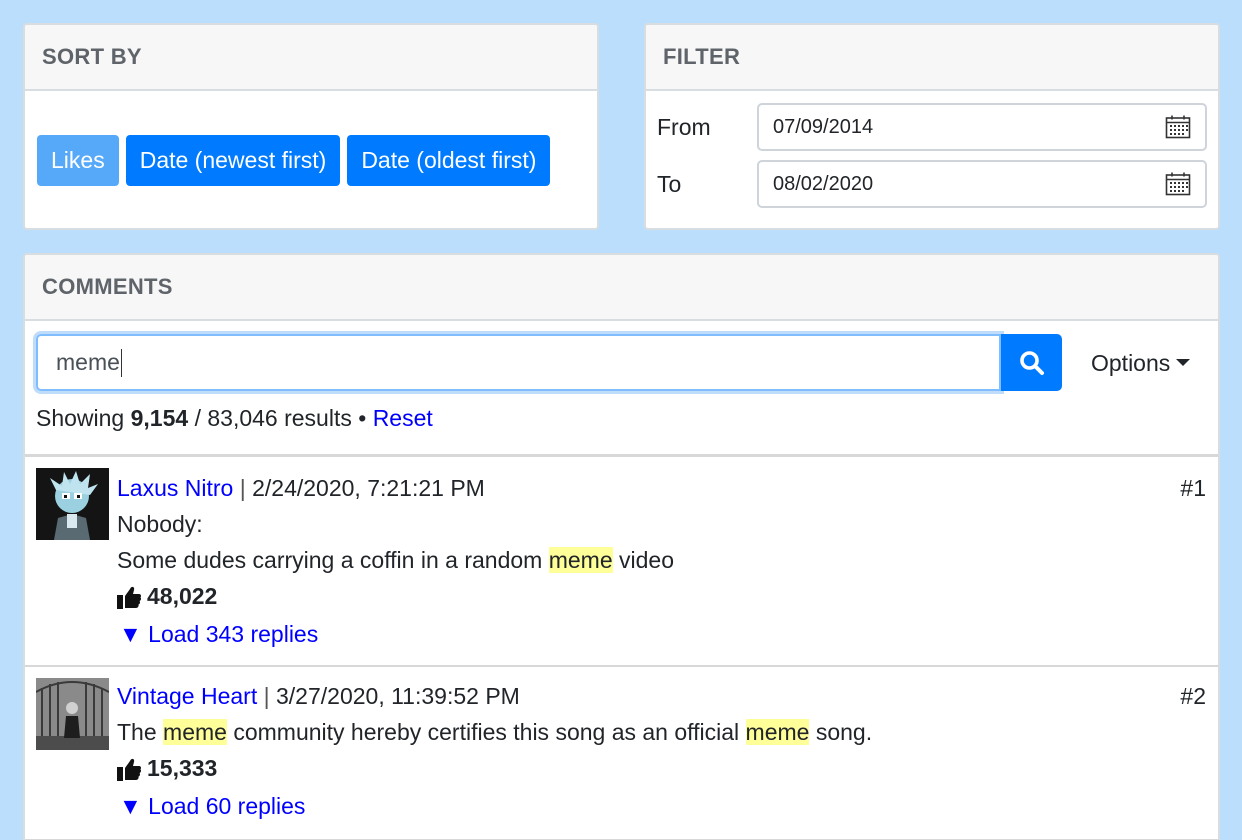 Image resolution: width=1242 pixels, height=840 pixels. Describe the element at coordinates (182, 768) in the screenshot. I see `like-count-value: 15,333` at that location.